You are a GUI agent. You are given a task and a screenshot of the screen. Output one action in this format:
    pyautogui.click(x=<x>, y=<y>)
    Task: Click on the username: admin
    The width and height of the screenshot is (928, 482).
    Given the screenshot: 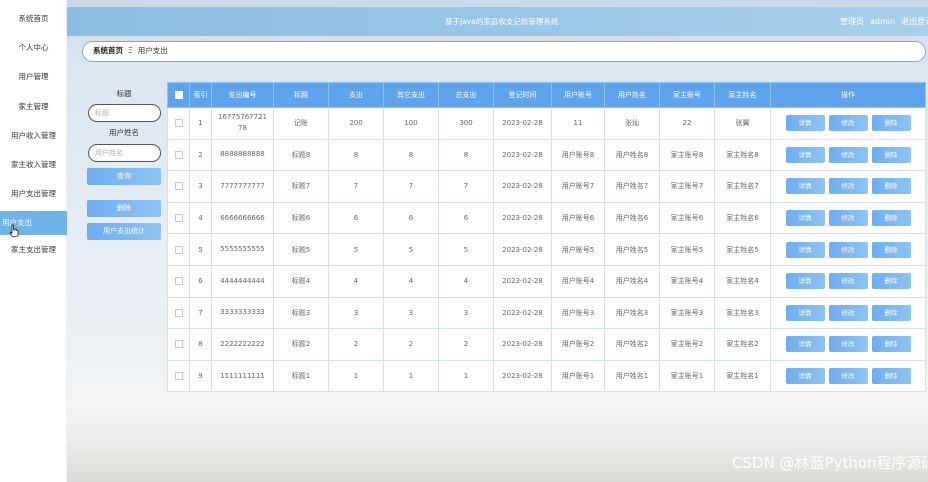 What is the action you would take?
    pyautogui.click(x=883, y=21)
    